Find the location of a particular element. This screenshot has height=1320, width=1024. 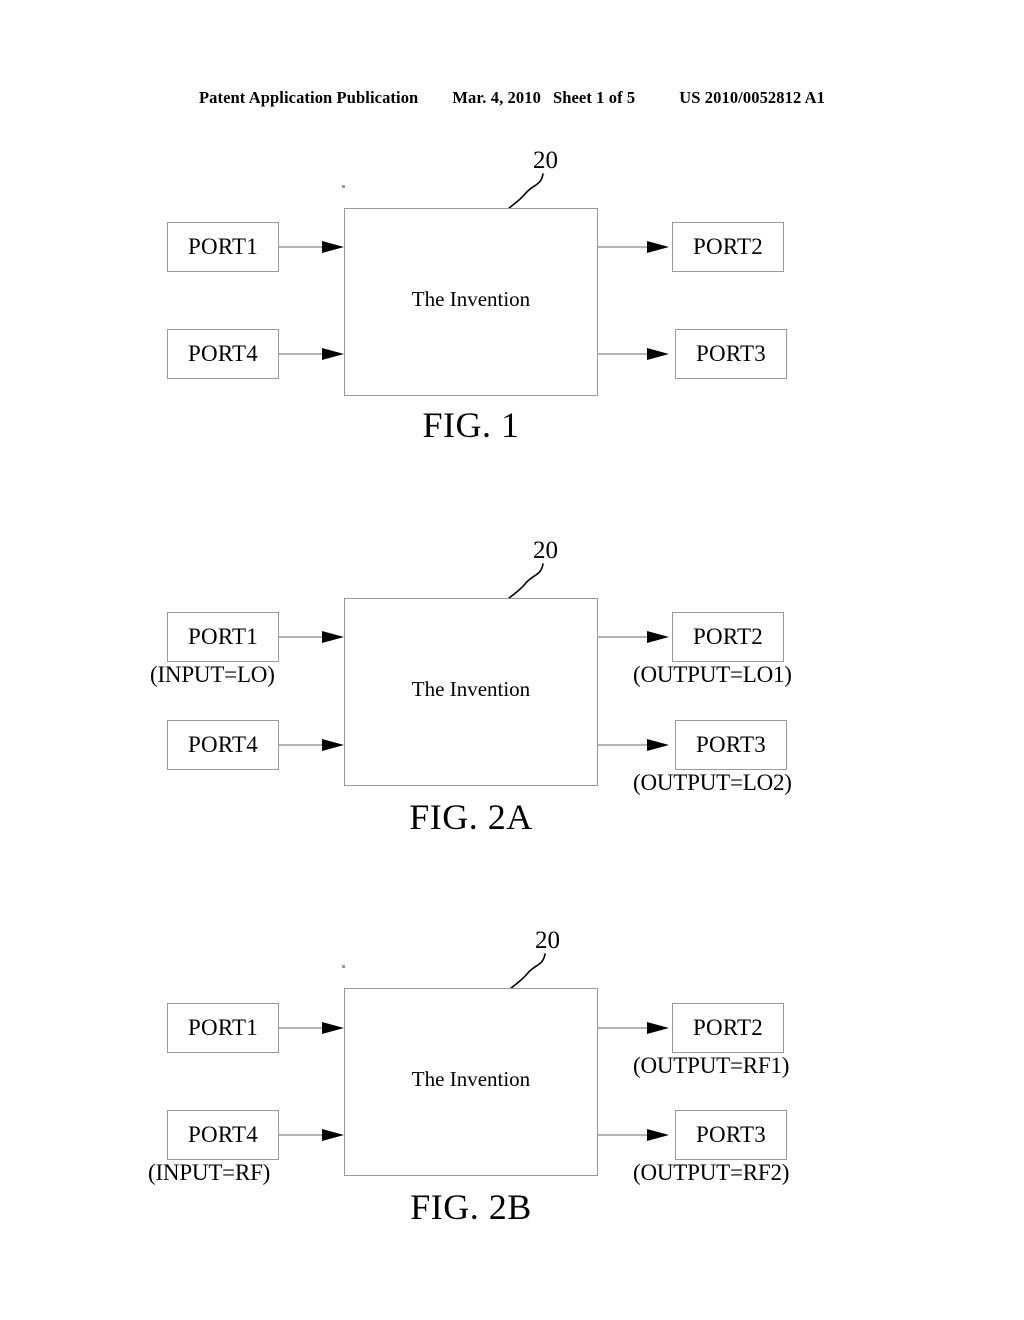

figure-2b-caption: FIG. 2B is located at coordinates (471, 1207).